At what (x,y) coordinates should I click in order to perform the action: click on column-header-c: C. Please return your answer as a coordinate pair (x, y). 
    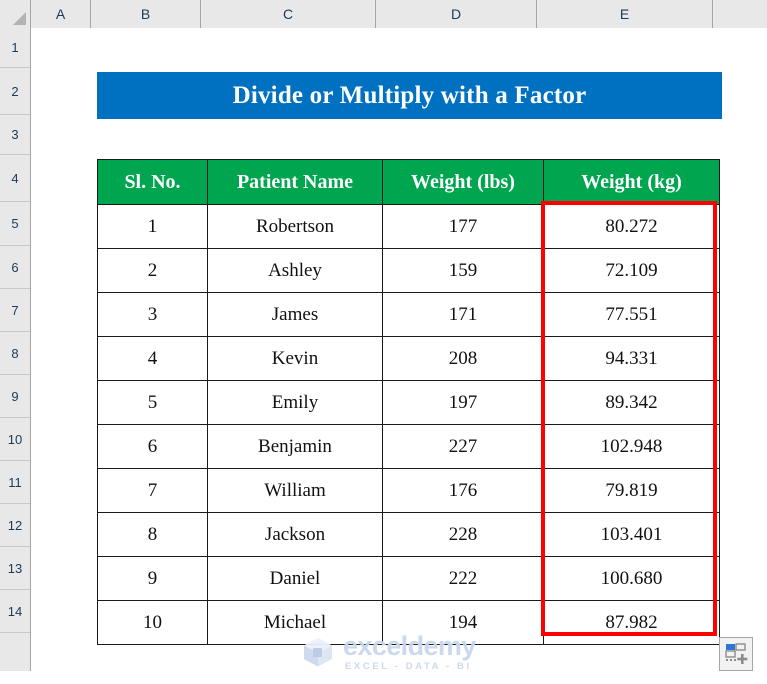
    Looking at the image, I should click on (288, 14).